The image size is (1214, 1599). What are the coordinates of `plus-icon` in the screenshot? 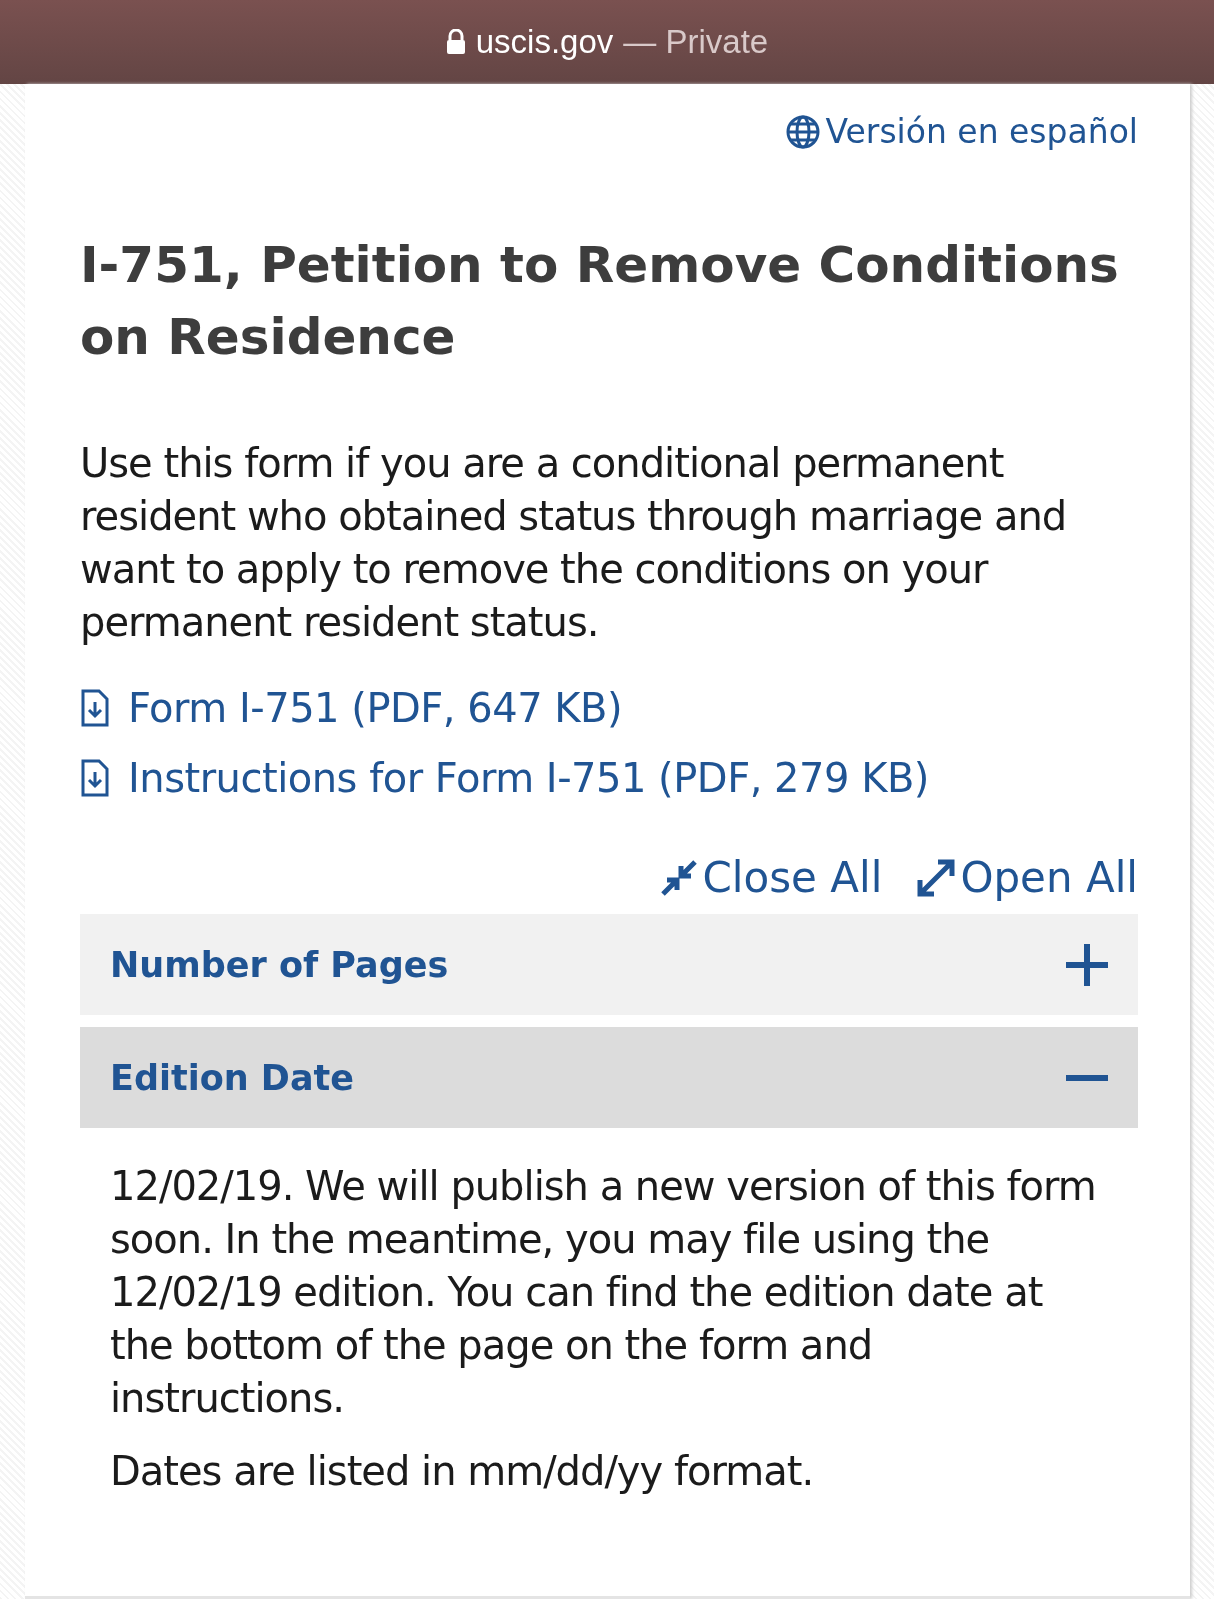 It's located at (1087, 964).